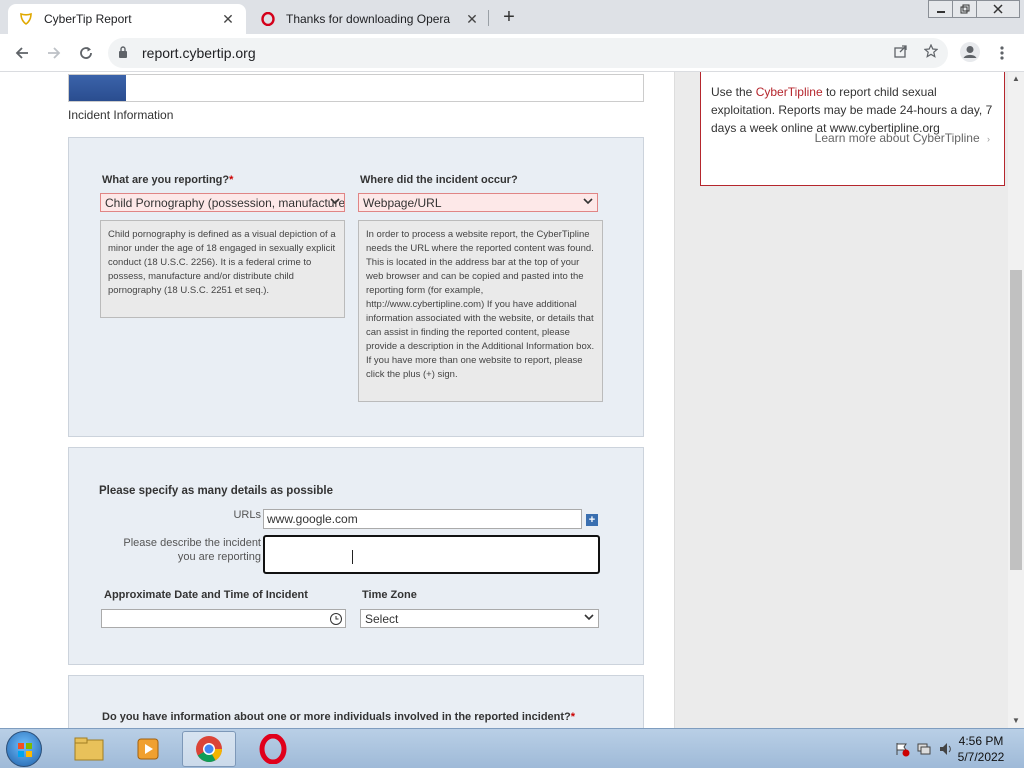  What do you see at coordinates (931, 52) in the screenshot?
I see `bookmark-star-icon` at bounding box center [931, 52].